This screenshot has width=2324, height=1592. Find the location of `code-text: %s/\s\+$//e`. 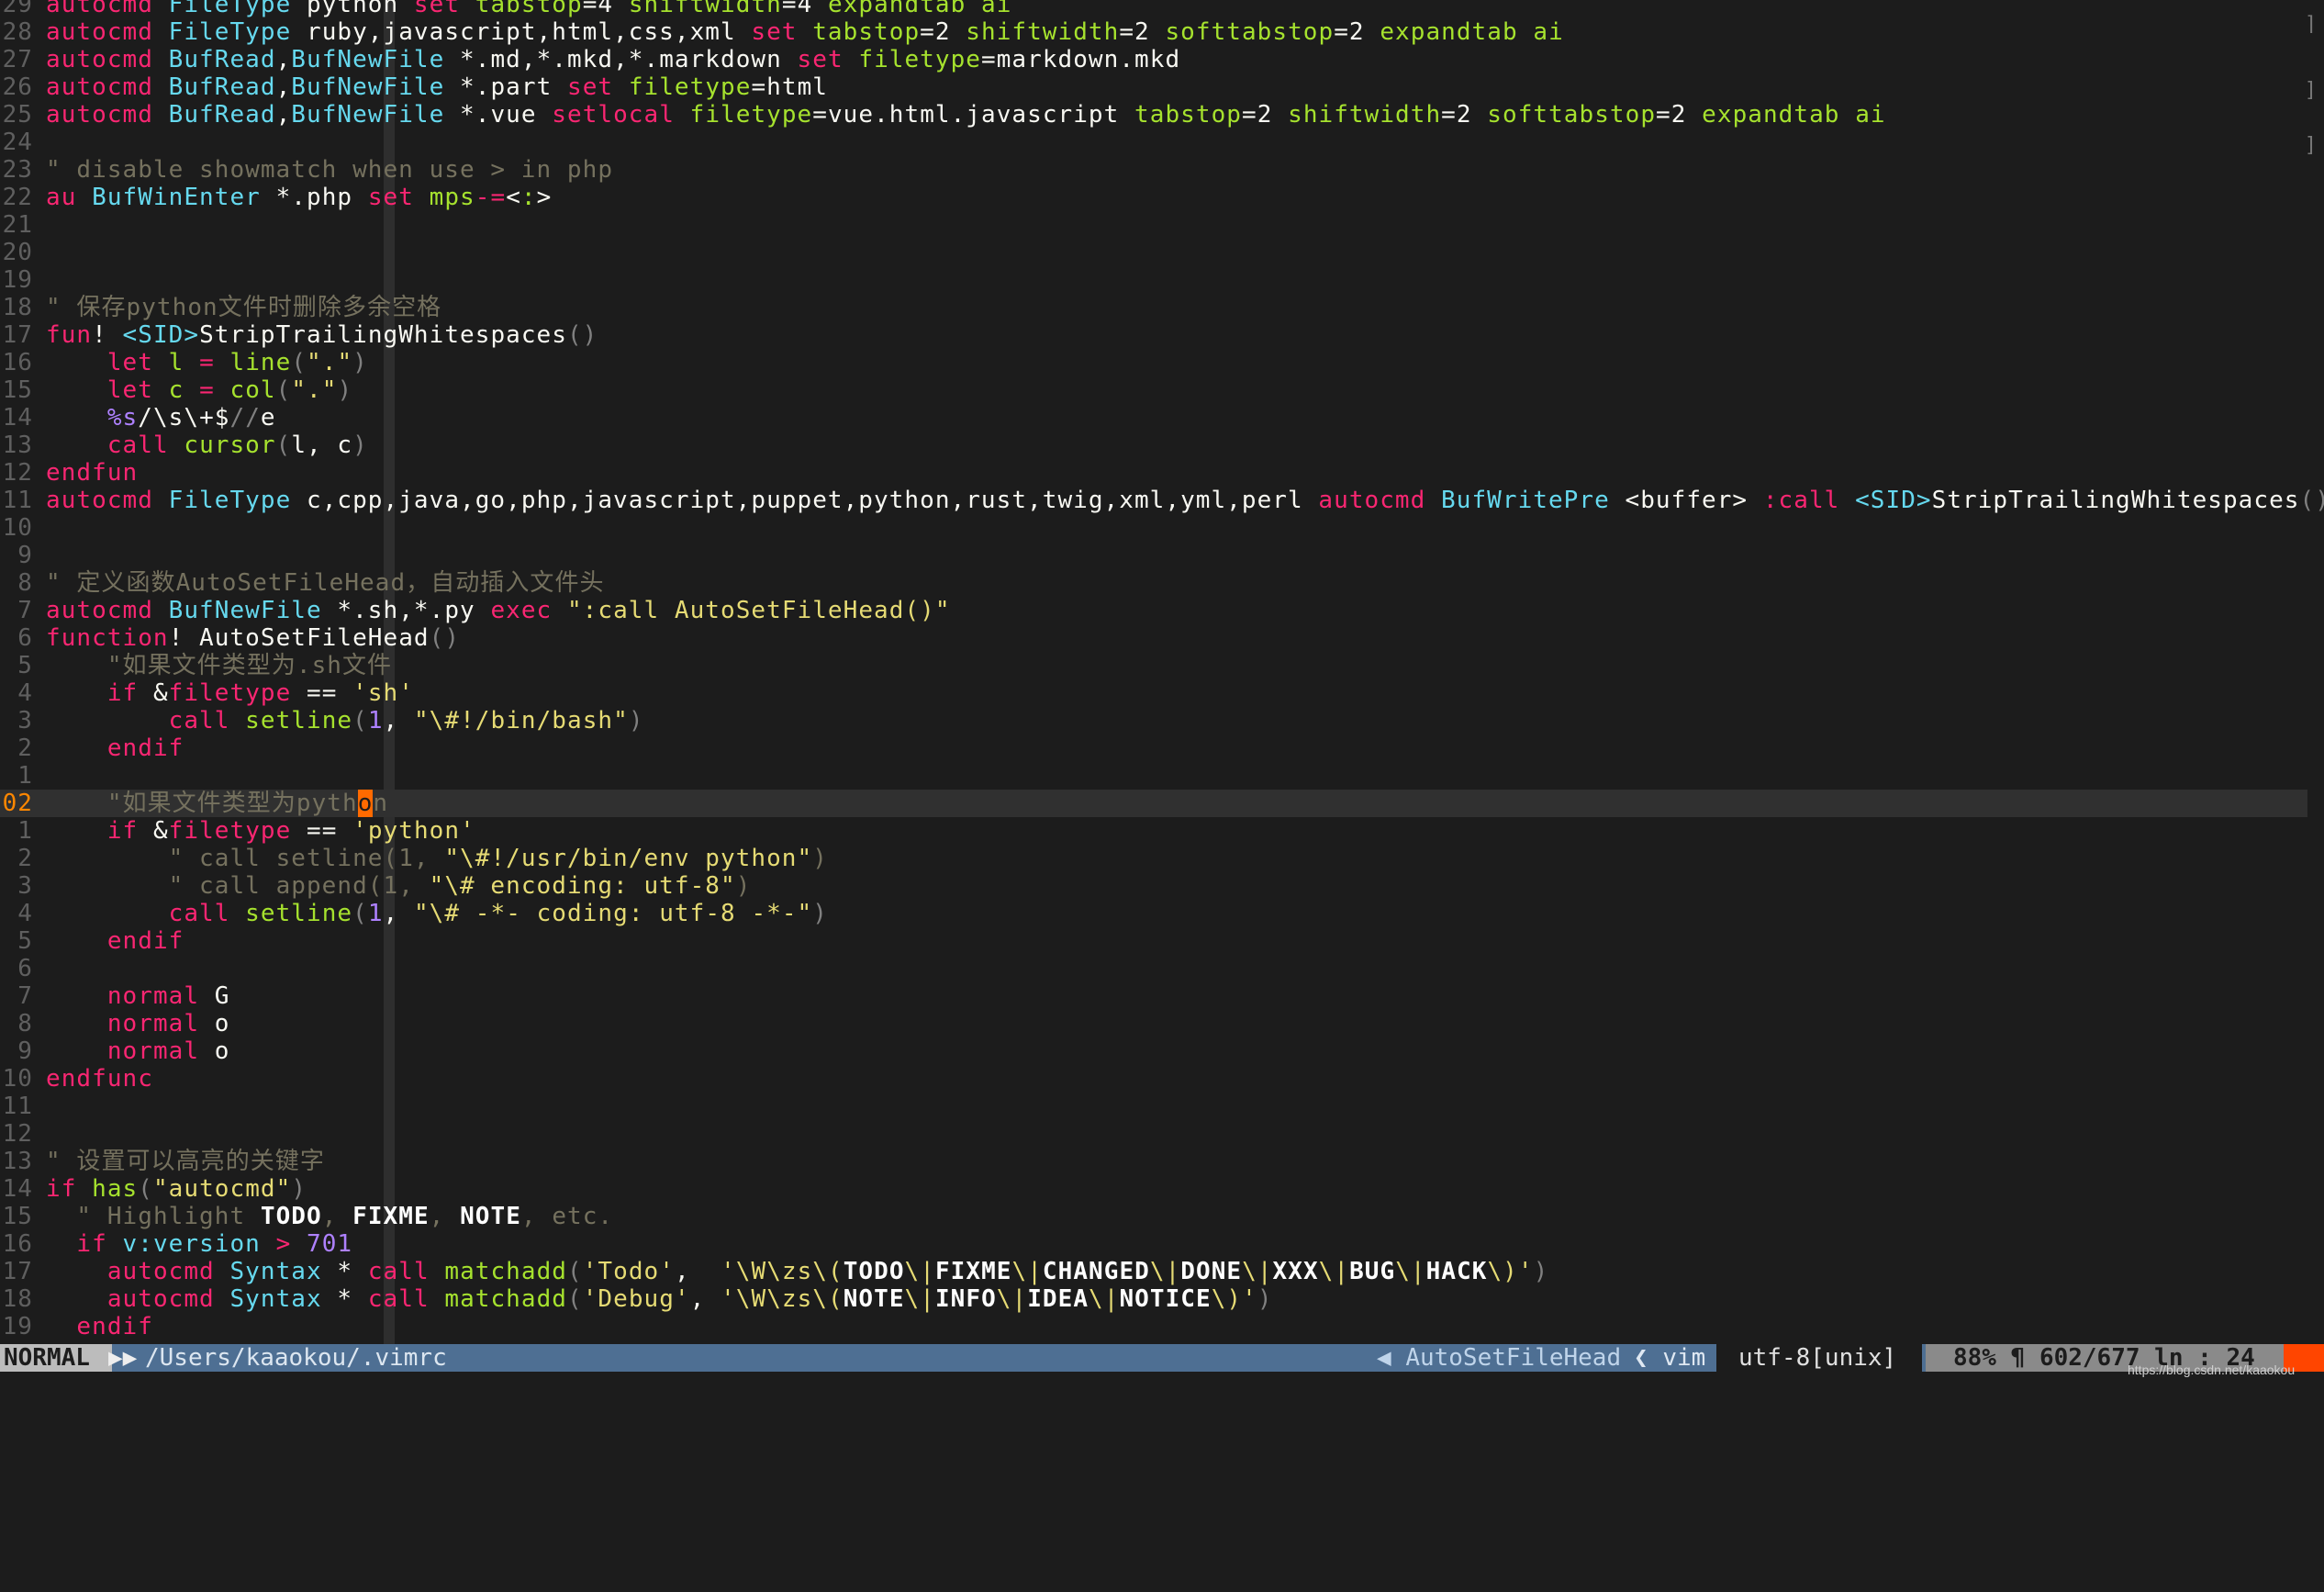

code-text: %s/\s\+$//e is located at coordinates (161, 418).